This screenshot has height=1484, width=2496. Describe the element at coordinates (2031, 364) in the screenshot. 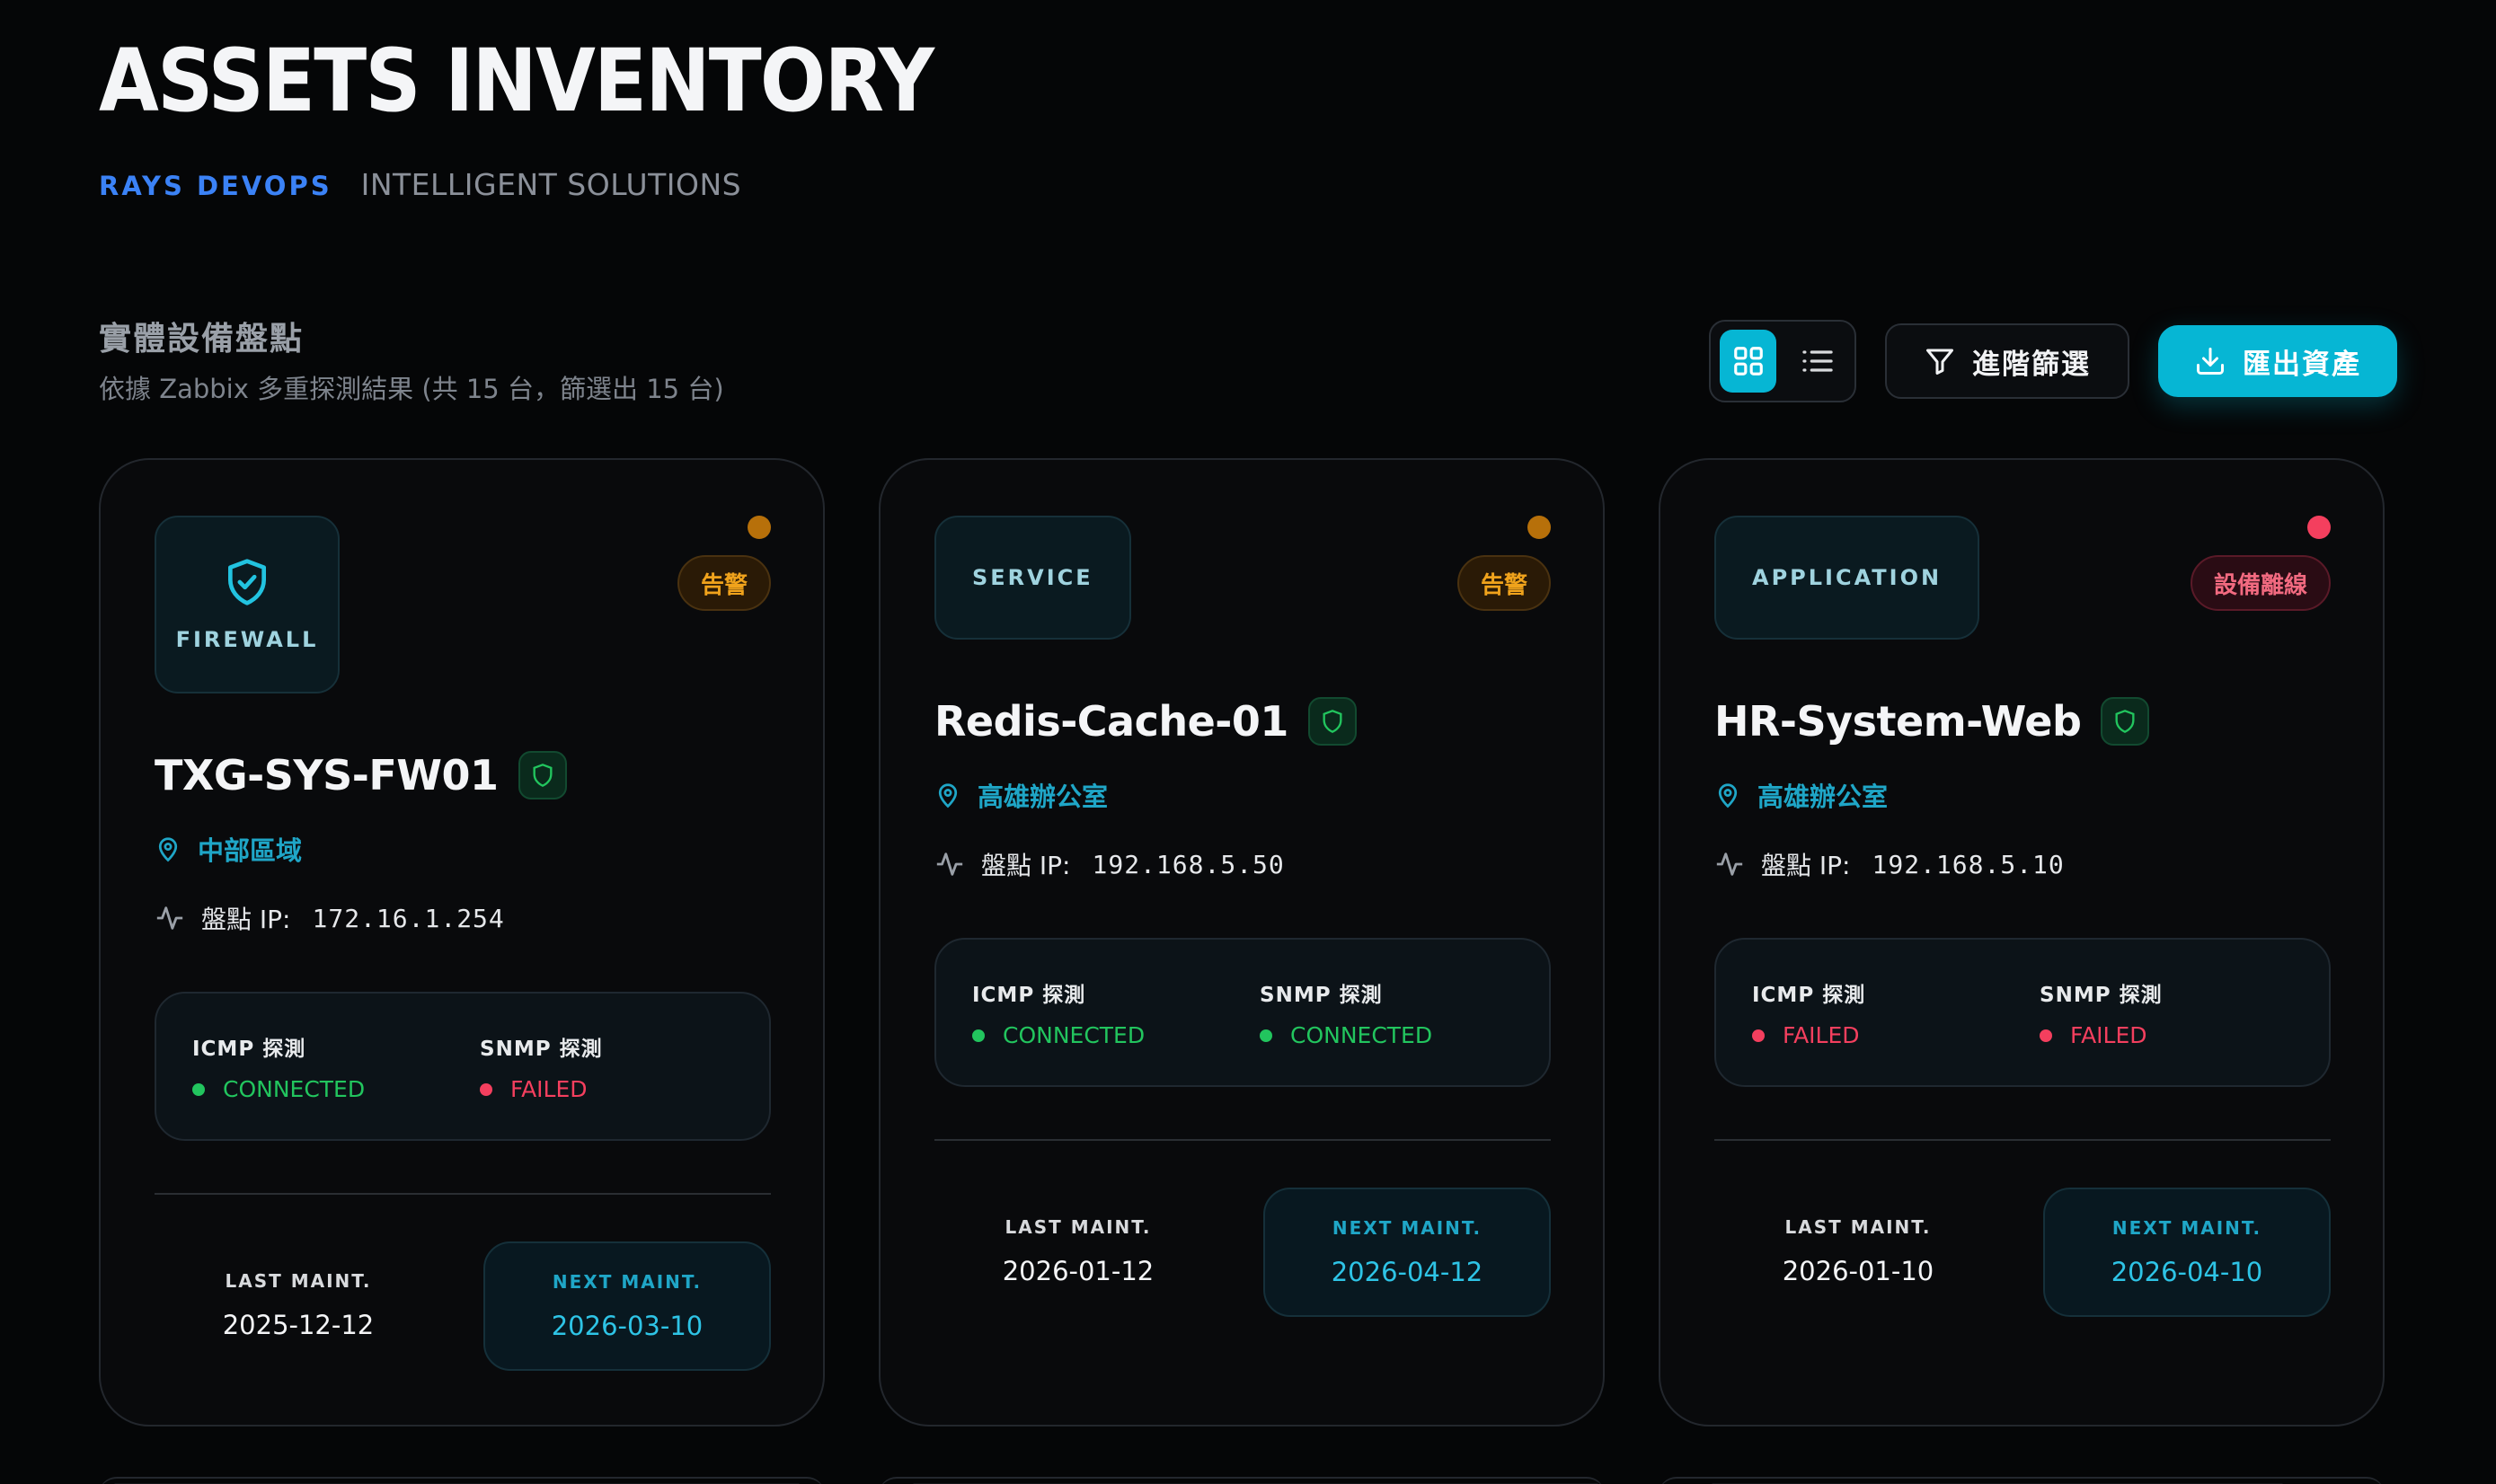

I see `advanced-filter-label: 進階篩選` at that location.